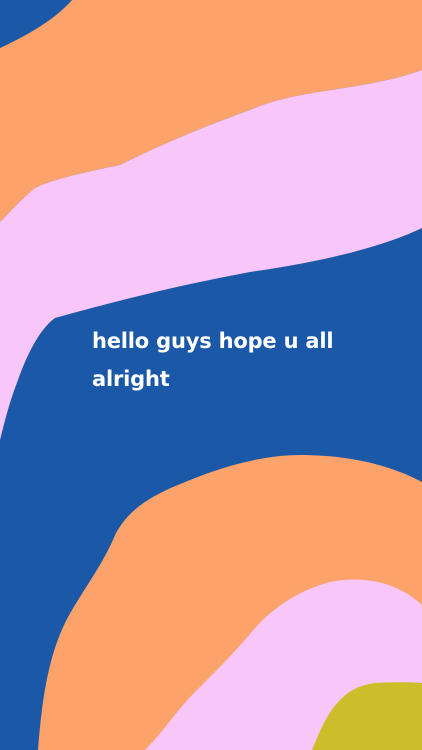 Image resolution: width=422 pixels, height=750 pixels. I want to click on story-caption: hello guys hope u all alright, so click(213, 360).